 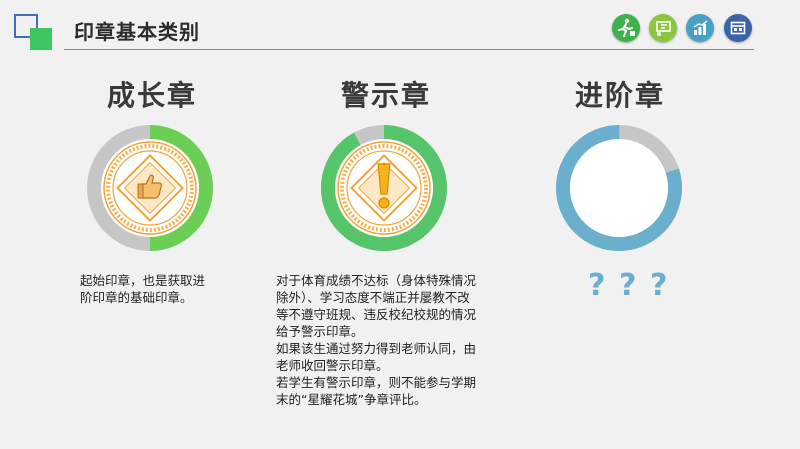 I want to click on desc-line: 若学生有警示印章，则不能参与学期, so click(x=376, y=382).